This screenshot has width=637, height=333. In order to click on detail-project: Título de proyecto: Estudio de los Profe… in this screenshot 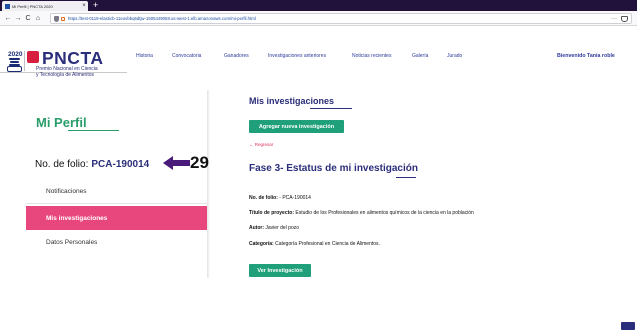, I will do `click(361, 213)`.